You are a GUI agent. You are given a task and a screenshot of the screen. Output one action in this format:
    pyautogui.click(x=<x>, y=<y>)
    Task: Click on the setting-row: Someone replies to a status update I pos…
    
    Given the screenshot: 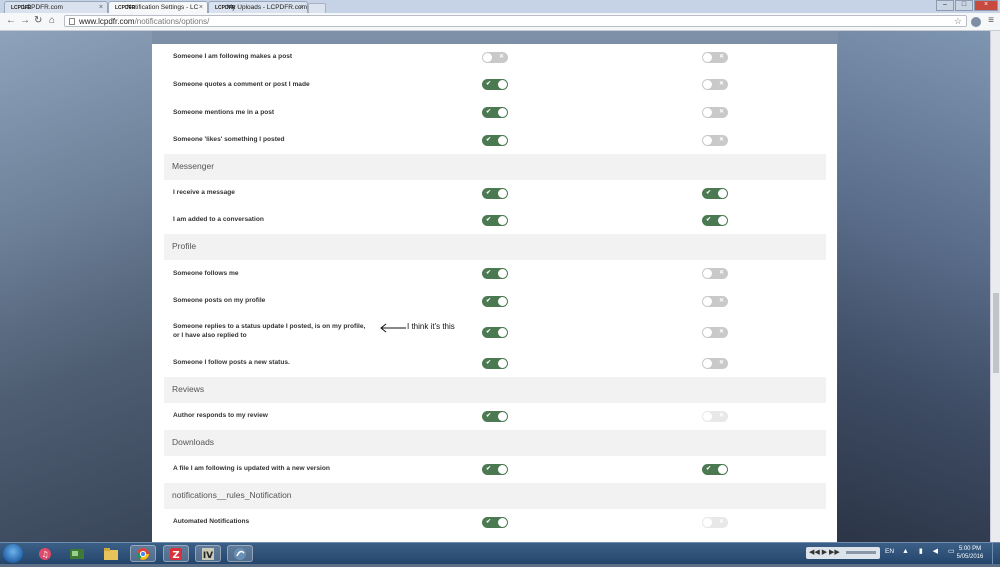 What is the action you would take?
    pyautogui.click(x=495, y=332)
    